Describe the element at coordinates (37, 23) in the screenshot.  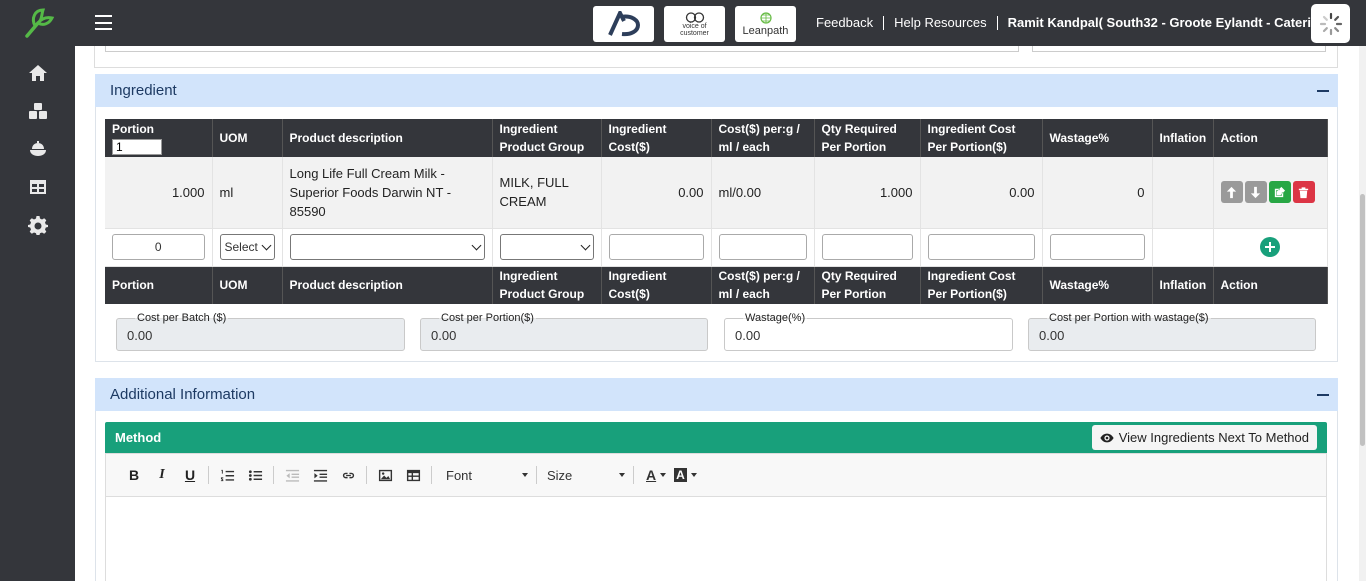
I see `app-logo` at that location.